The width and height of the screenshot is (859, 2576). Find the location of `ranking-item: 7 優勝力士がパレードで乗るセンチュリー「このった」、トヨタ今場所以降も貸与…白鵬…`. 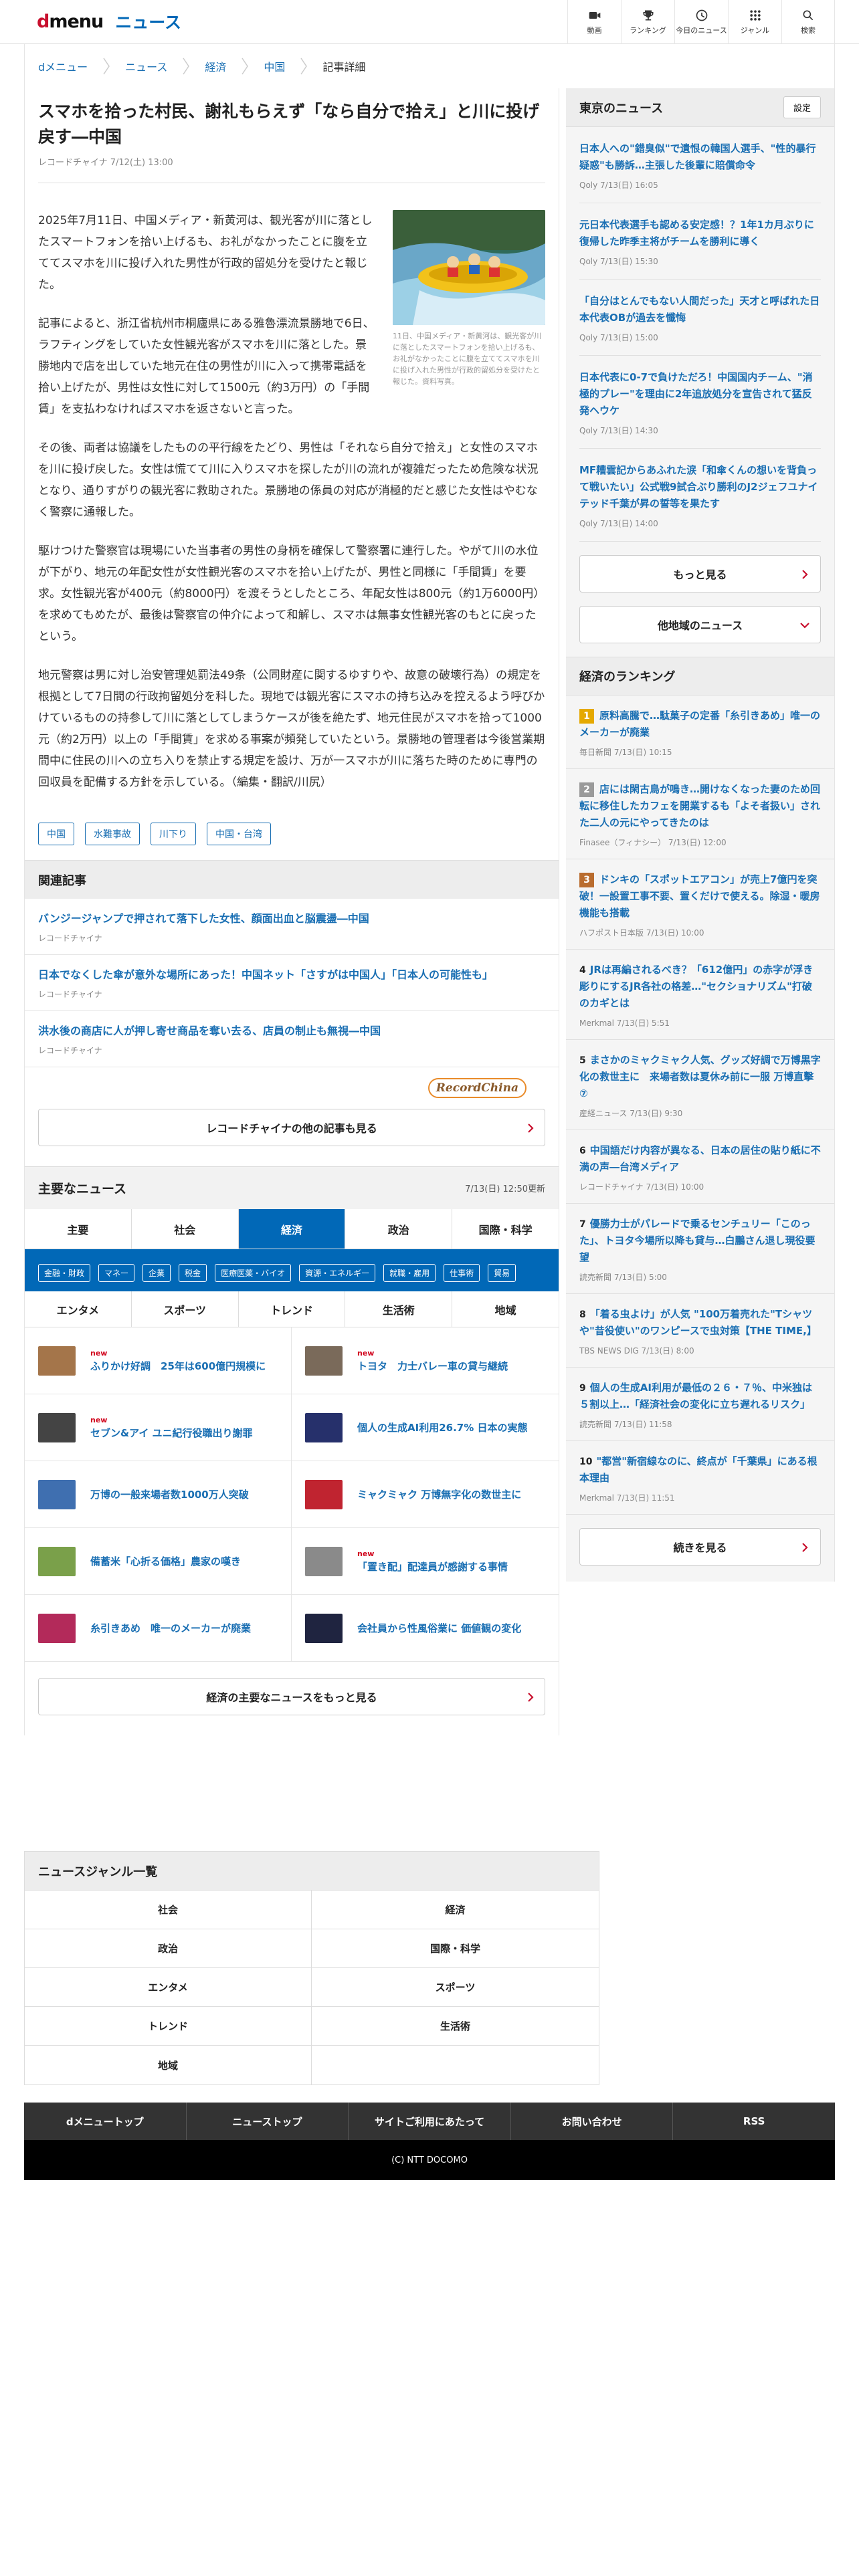

ranking-item: 7 優勝力士がパレードで乗るセンチュリー「このった」、トヨタ今場所以降も貸与…白鵬… is located at coordinates (700, 1249).